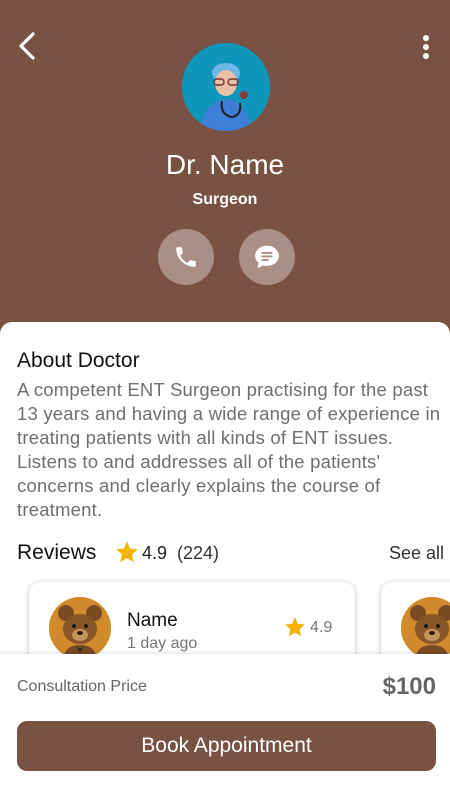 Image resolution: width=450 pixels, height=812 pixels. I want to click on book-appointment-button: Book Appointment, so click(226, 746).